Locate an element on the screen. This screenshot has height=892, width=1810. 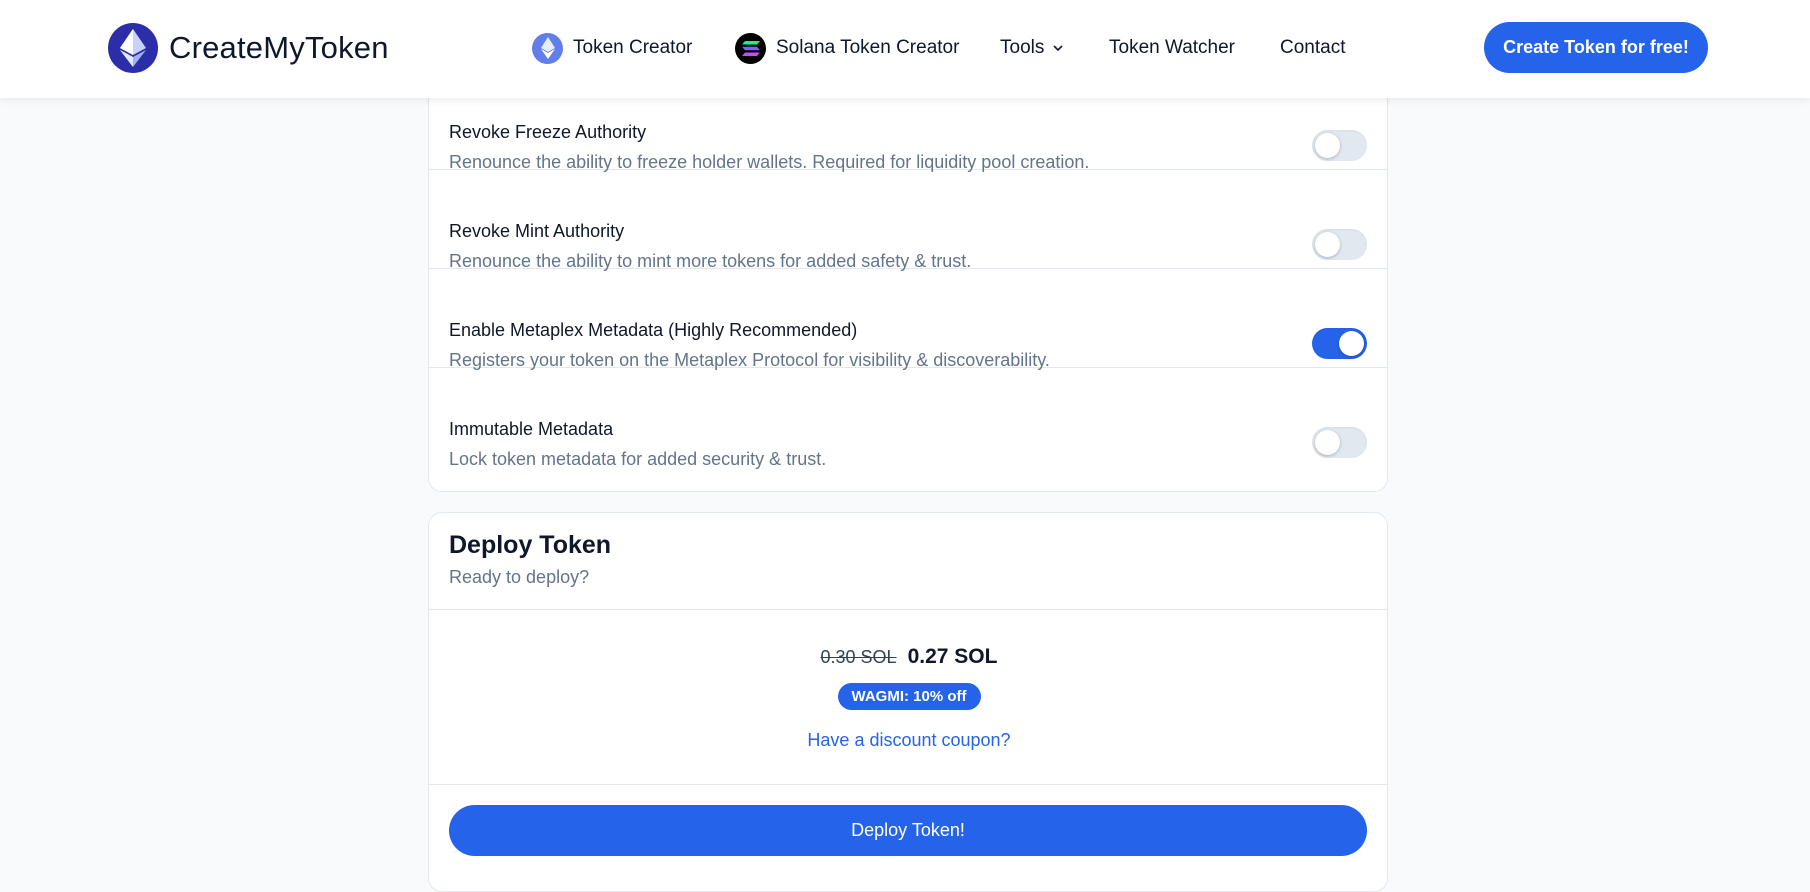
discount-badge: WAGMI: 10% off is located at coordinates (909, 696).